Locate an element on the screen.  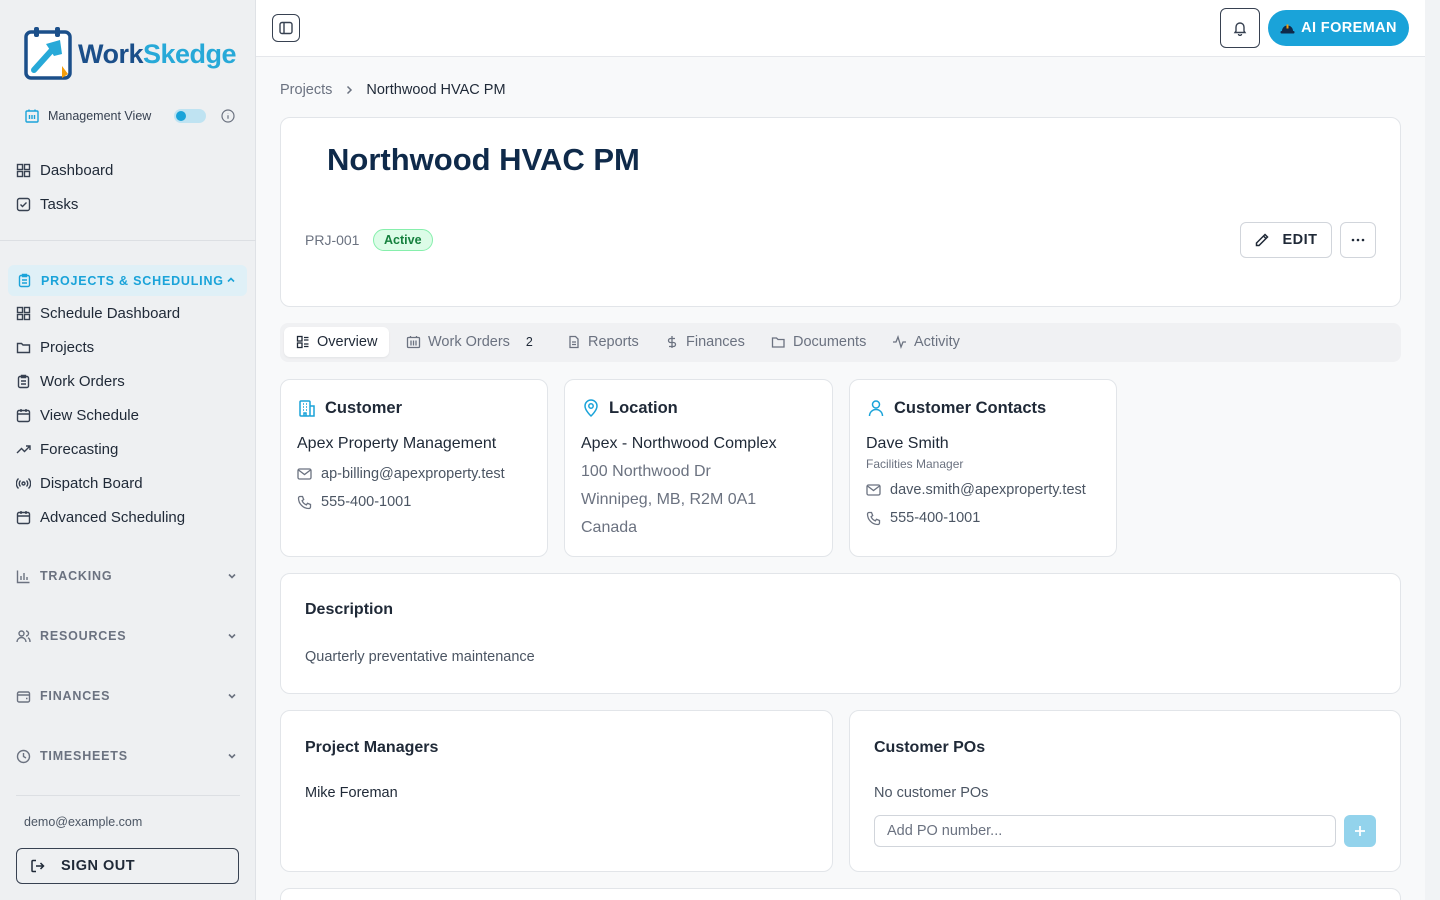
additional-card is located at coordinates (840, 894).